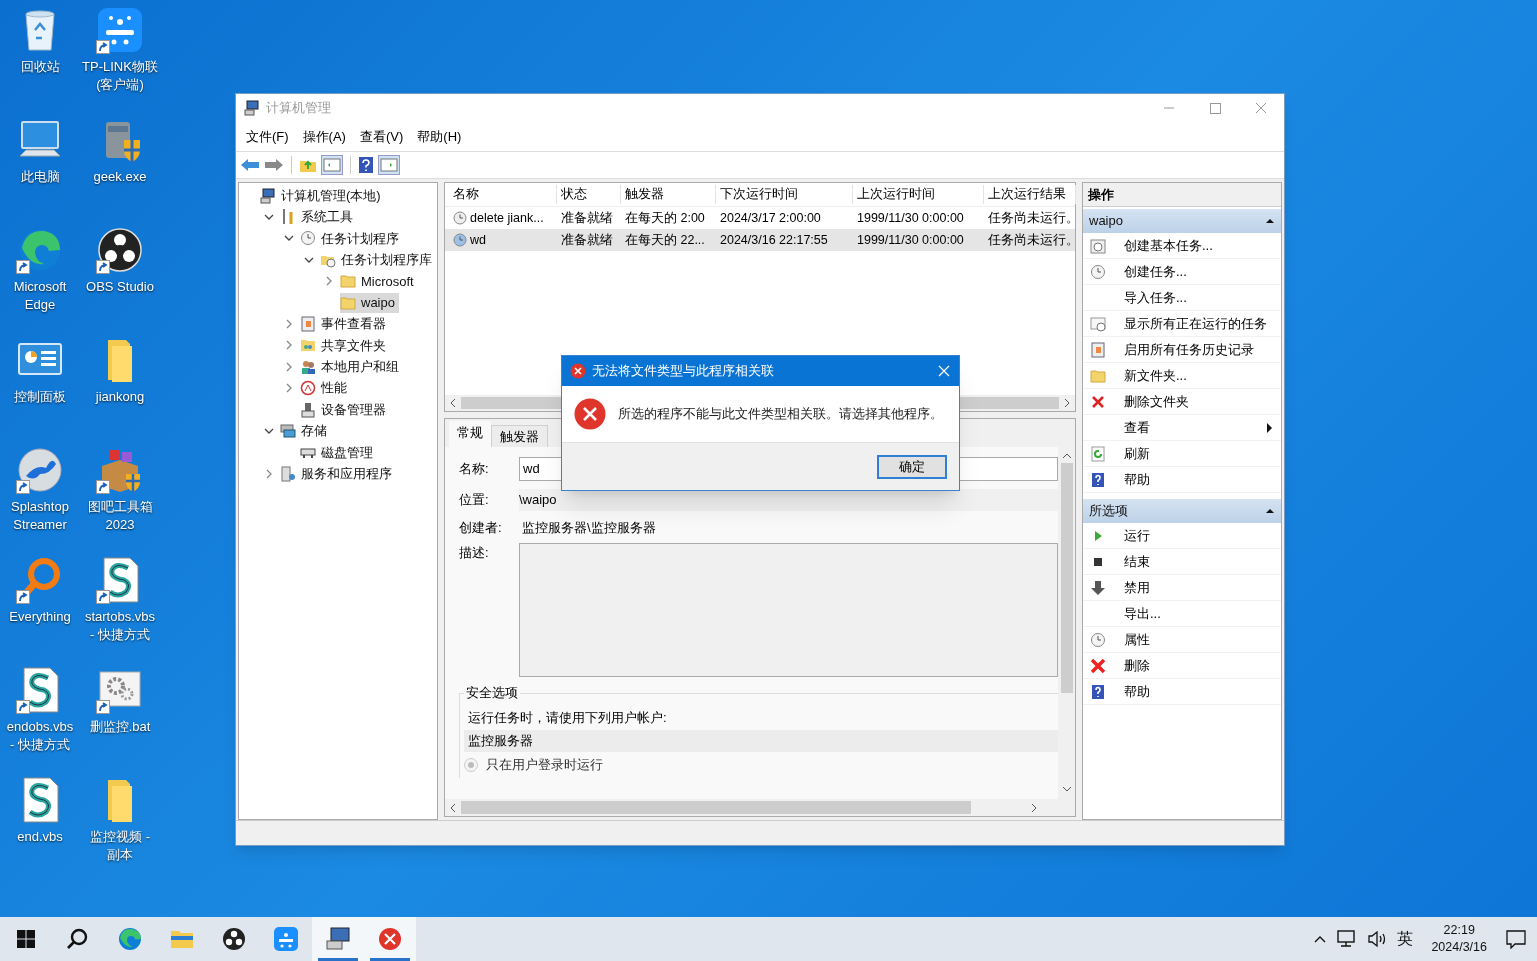 The height and width of the screenshot is (961, 1537). I want to click on menu-item: 文件(F), so click(267, 136).